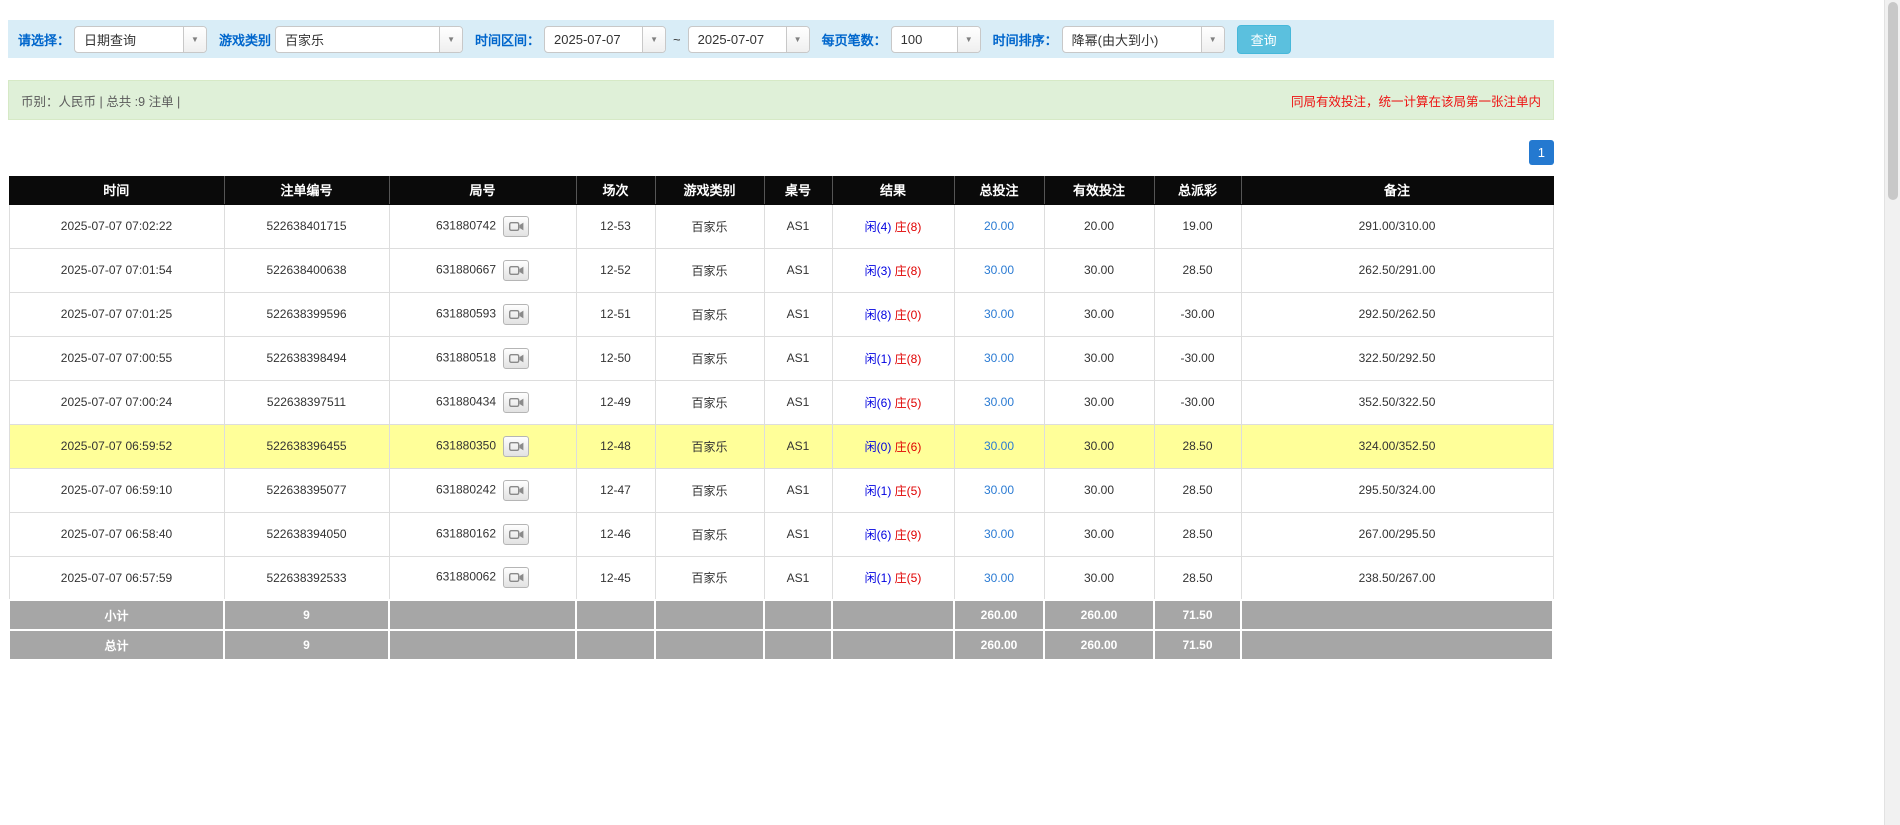 This screenshot has height=825, width=1900. What do you see at coordinates (1197, 226) in the screenshot?
I see `payout-cell: 19.00` at bounding box center [1197, 226].